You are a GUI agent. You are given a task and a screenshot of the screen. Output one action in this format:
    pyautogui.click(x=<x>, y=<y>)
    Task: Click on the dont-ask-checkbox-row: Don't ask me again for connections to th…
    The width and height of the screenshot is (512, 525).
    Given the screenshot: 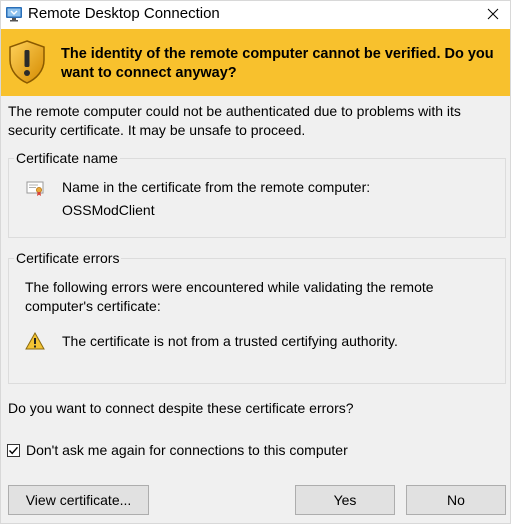 What is the action you would take?
    pyautogui.click(x=177, y=450)
    